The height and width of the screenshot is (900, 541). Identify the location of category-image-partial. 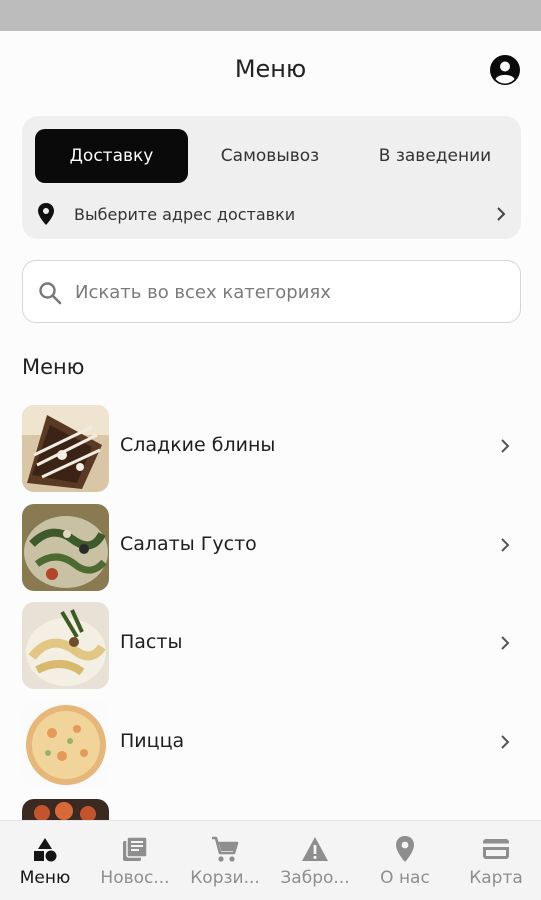
(65, 809).